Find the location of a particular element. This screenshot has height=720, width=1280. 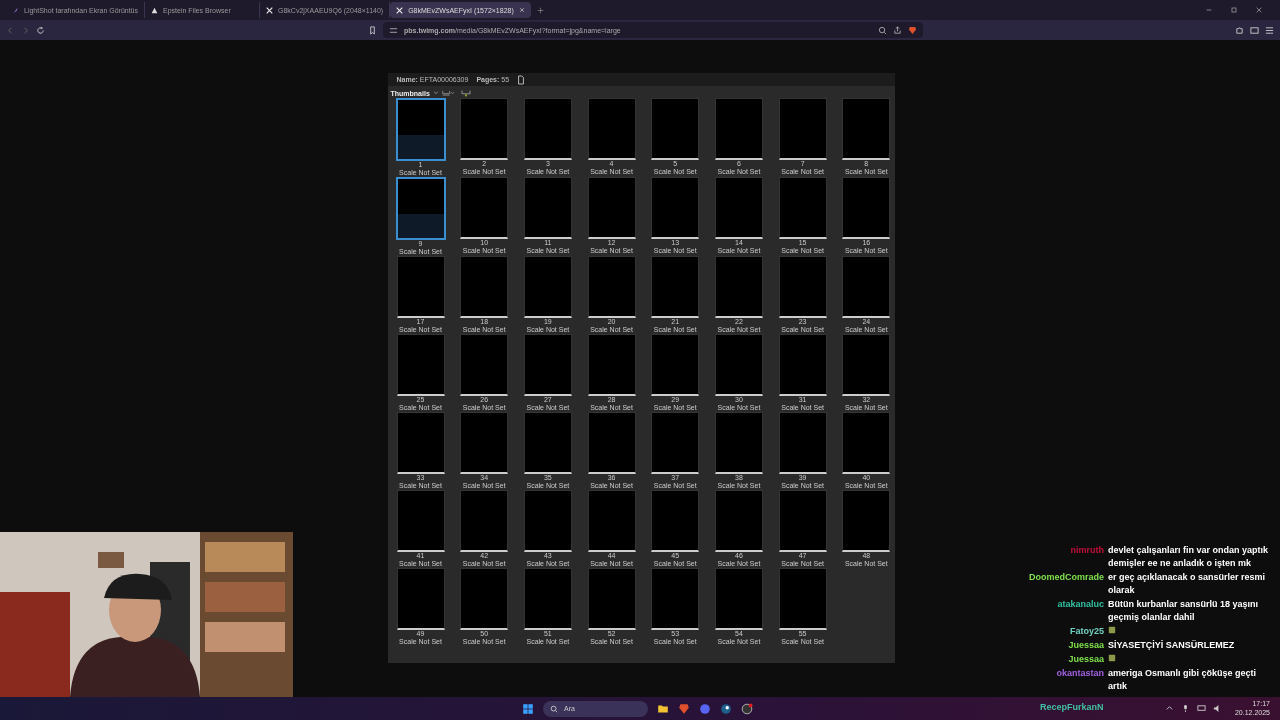

restore-icon is located at coordinates (1234, 10).